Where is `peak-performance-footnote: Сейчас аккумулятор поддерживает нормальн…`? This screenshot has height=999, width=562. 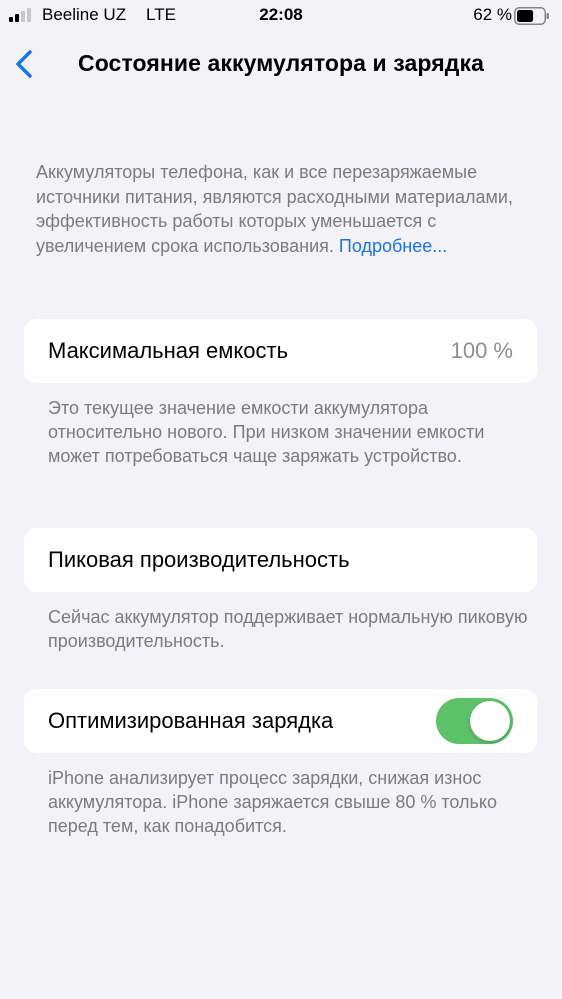 peak-performance-footnote: Сейчас аккумулятор поддерживает нормальн… is located at coordinates (288, 629).